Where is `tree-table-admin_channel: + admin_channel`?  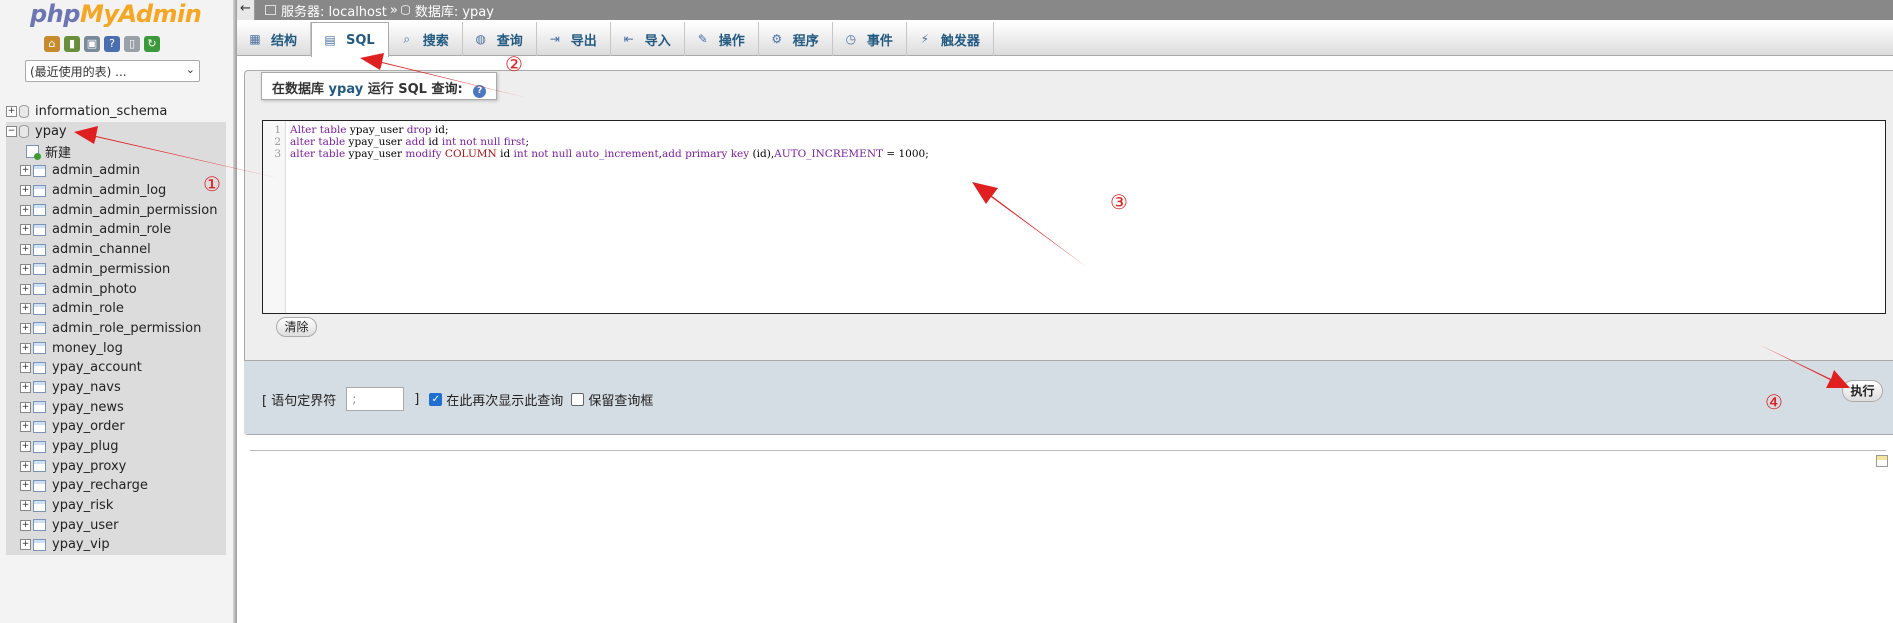
tree-table-admin_channel: + admin_channel is located at coordinates (116, 249).